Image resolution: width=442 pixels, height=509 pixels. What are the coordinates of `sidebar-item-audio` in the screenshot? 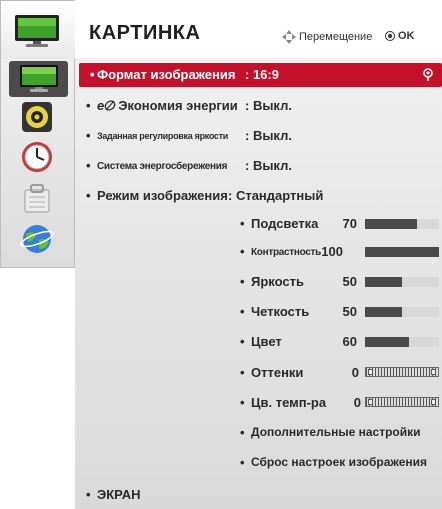 It's located at (37, 117).